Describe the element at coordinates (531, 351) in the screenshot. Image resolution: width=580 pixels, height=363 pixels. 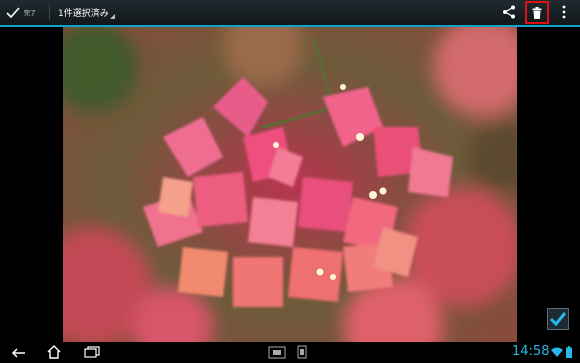
I see `clock: 14:58` at that location.